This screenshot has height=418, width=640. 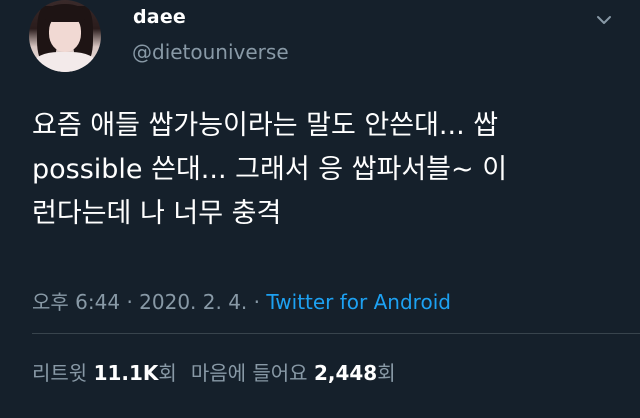 I want to click on likes-label: 마음에 들어요, so click(x=249, y=373).